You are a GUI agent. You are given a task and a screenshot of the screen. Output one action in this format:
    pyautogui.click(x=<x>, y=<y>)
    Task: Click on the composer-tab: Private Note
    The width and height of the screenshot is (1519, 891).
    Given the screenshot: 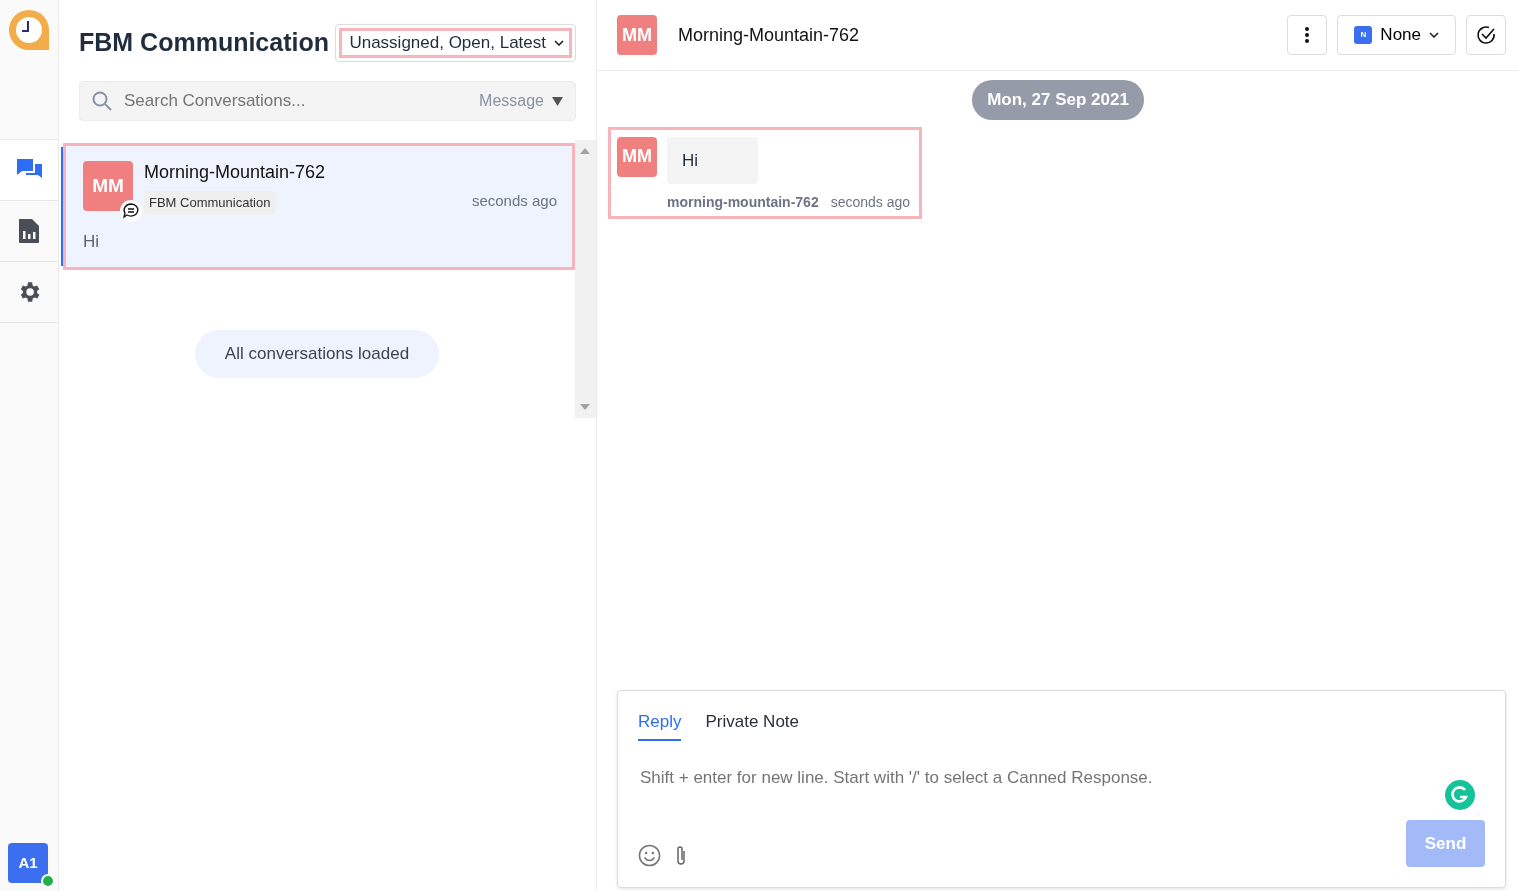 What is the action you would take?
    pyautogui.click(x=752, y=725)
    